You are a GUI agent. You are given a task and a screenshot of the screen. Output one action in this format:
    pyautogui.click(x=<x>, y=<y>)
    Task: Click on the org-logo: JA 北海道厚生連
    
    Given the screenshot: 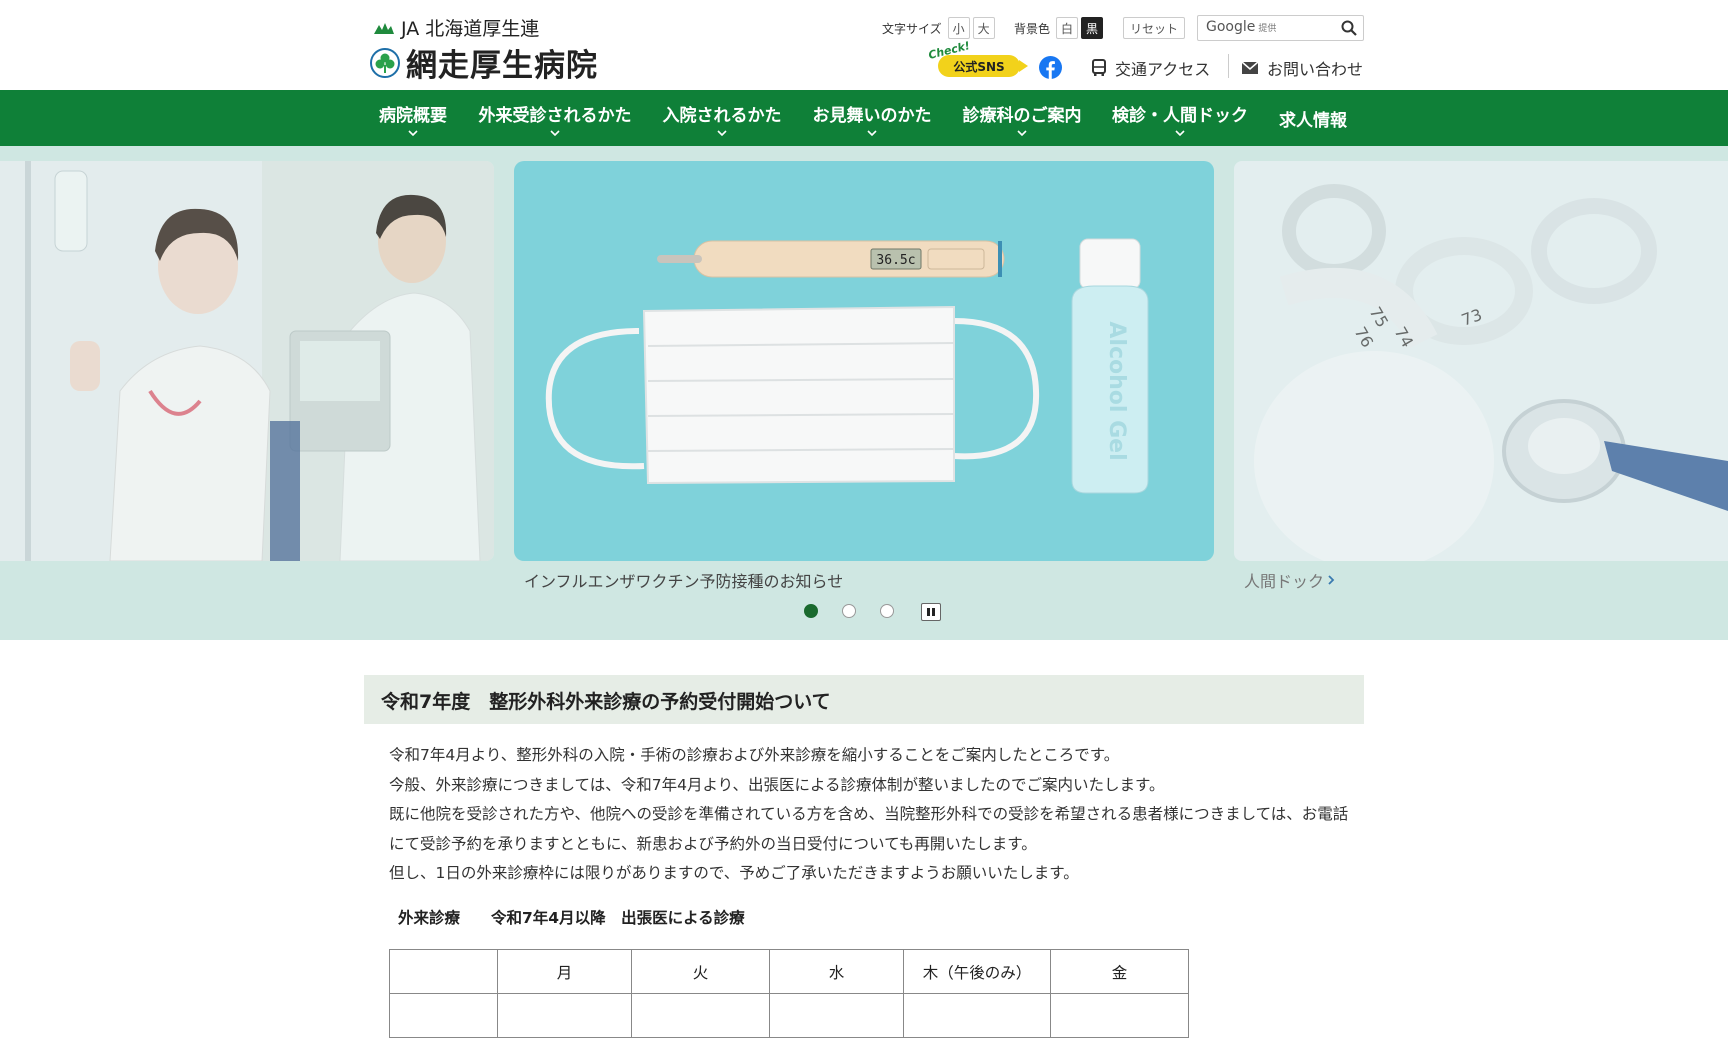 What is the action you would take?
    pyautogui.click(x=456, y=27)
    